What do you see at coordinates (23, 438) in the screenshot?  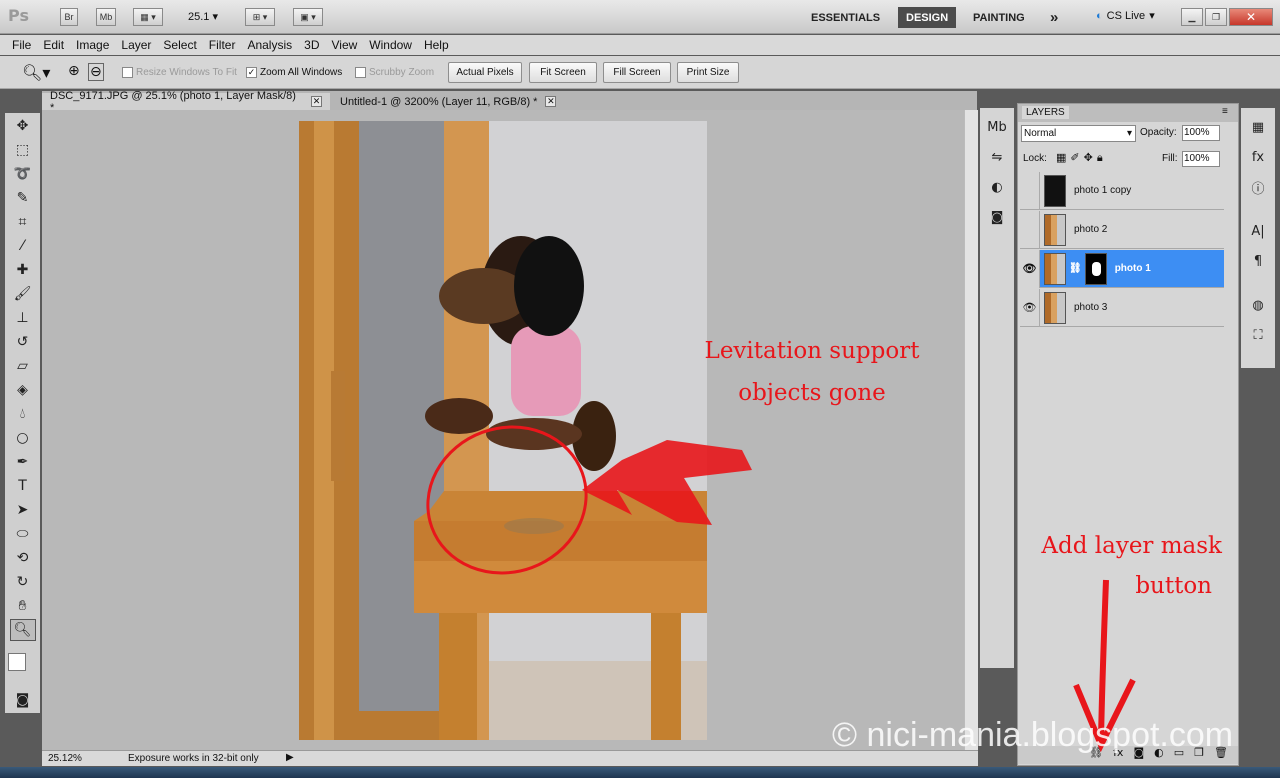 I see `dodge-tool-icon: ○` at bounding box center [23, 438].